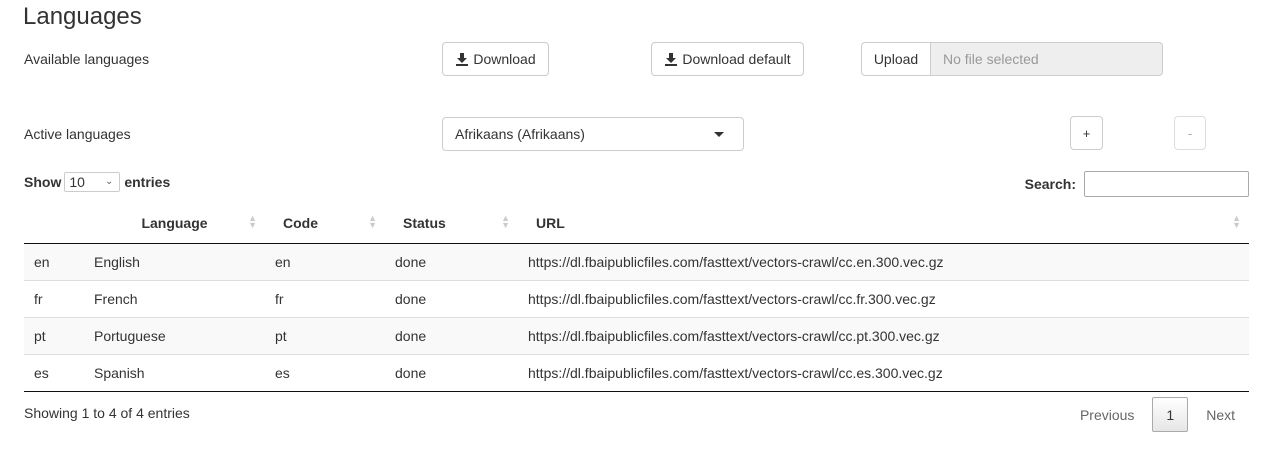 Image resolution: width=1262 pixels, height=450 pixels. I want to click on upload-file-field: No file selected, so click(1047, 59).